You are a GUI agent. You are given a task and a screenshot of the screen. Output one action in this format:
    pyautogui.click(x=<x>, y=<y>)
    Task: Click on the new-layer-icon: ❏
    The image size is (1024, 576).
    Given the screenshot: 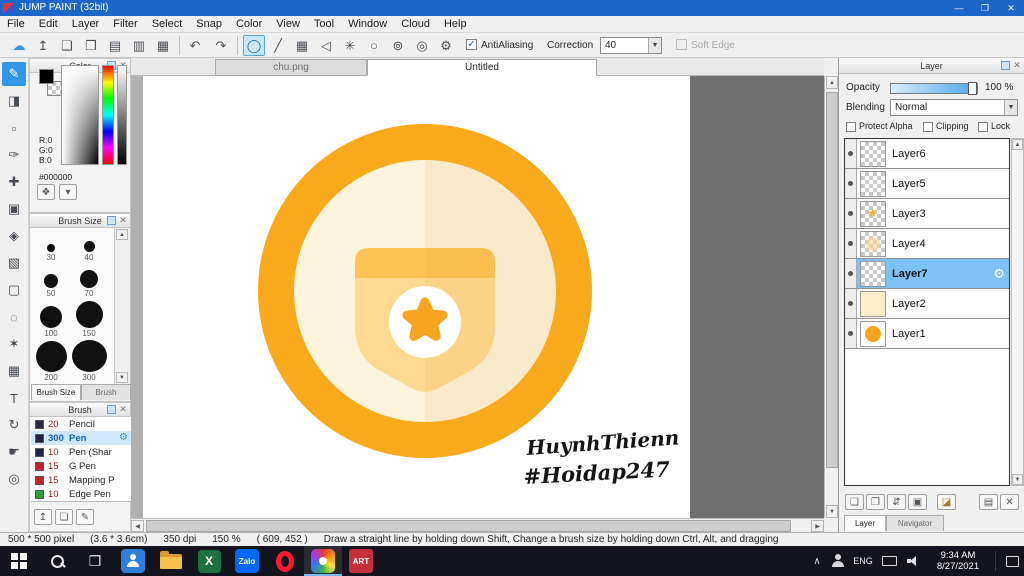 What is the action you would take?
    pyautogui.click(x=854, y=502)
    